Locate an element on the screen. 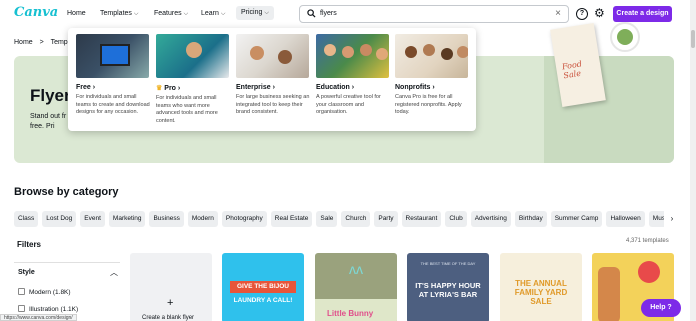  pricing-title-text: Education is located at coordinates (333, 87).